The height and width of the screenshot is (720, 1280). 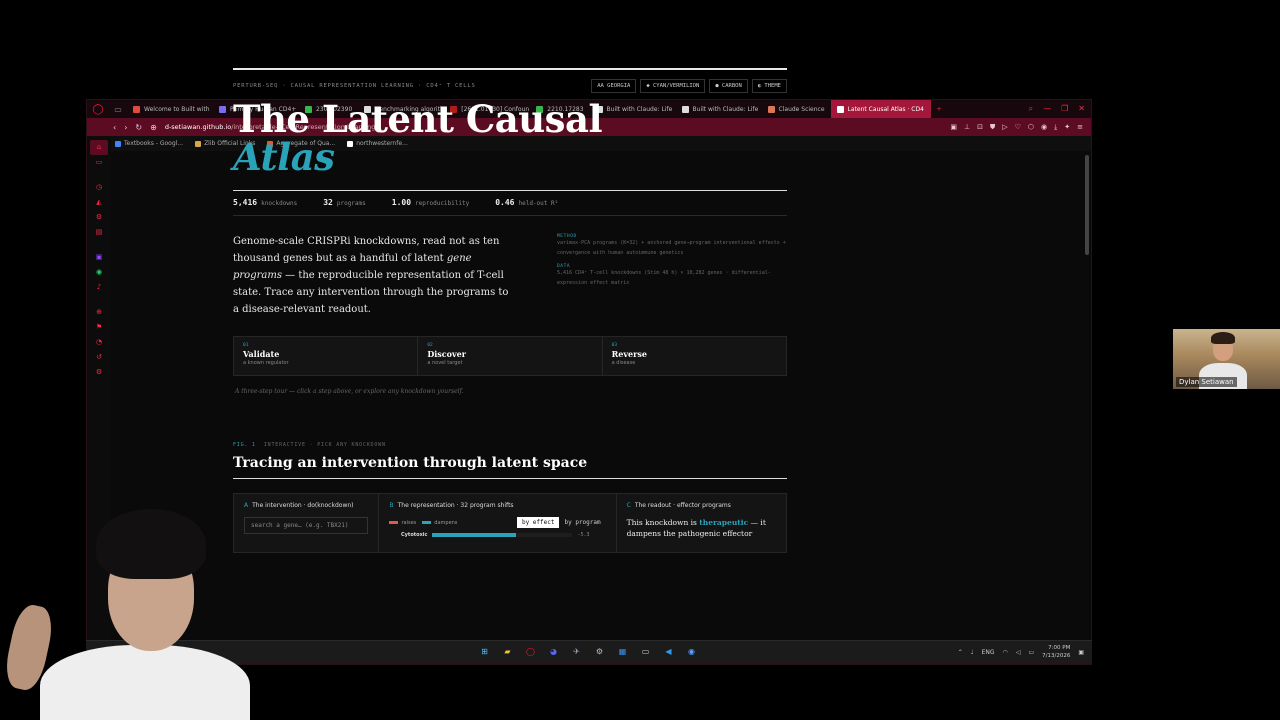 What do you see at coordinates (673, 86) in the screenshot?
I see `theme-option-button: ◆ CYAN/VERMILION` at bounding box center [673, 86].